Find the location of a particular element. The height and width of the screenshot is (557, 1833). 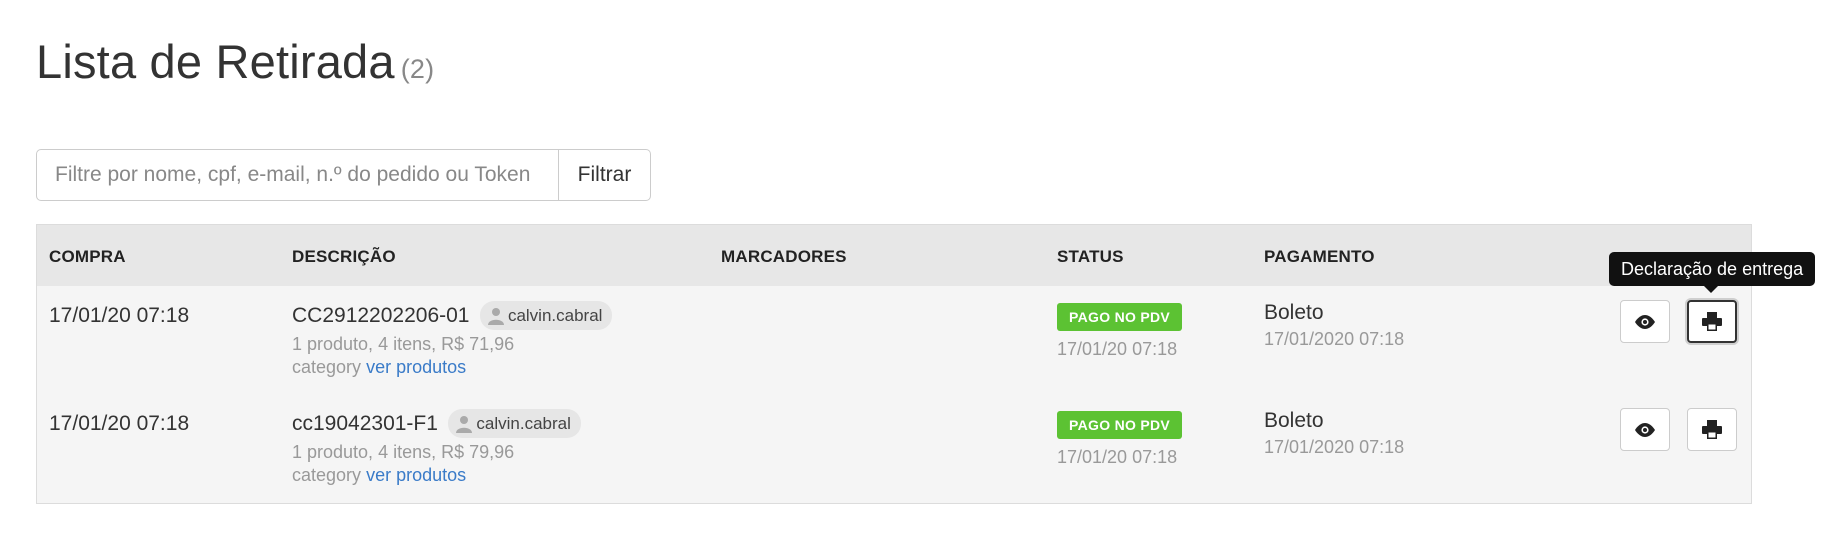

column-header-status: STATUS is located at coordinates (1090, 256).